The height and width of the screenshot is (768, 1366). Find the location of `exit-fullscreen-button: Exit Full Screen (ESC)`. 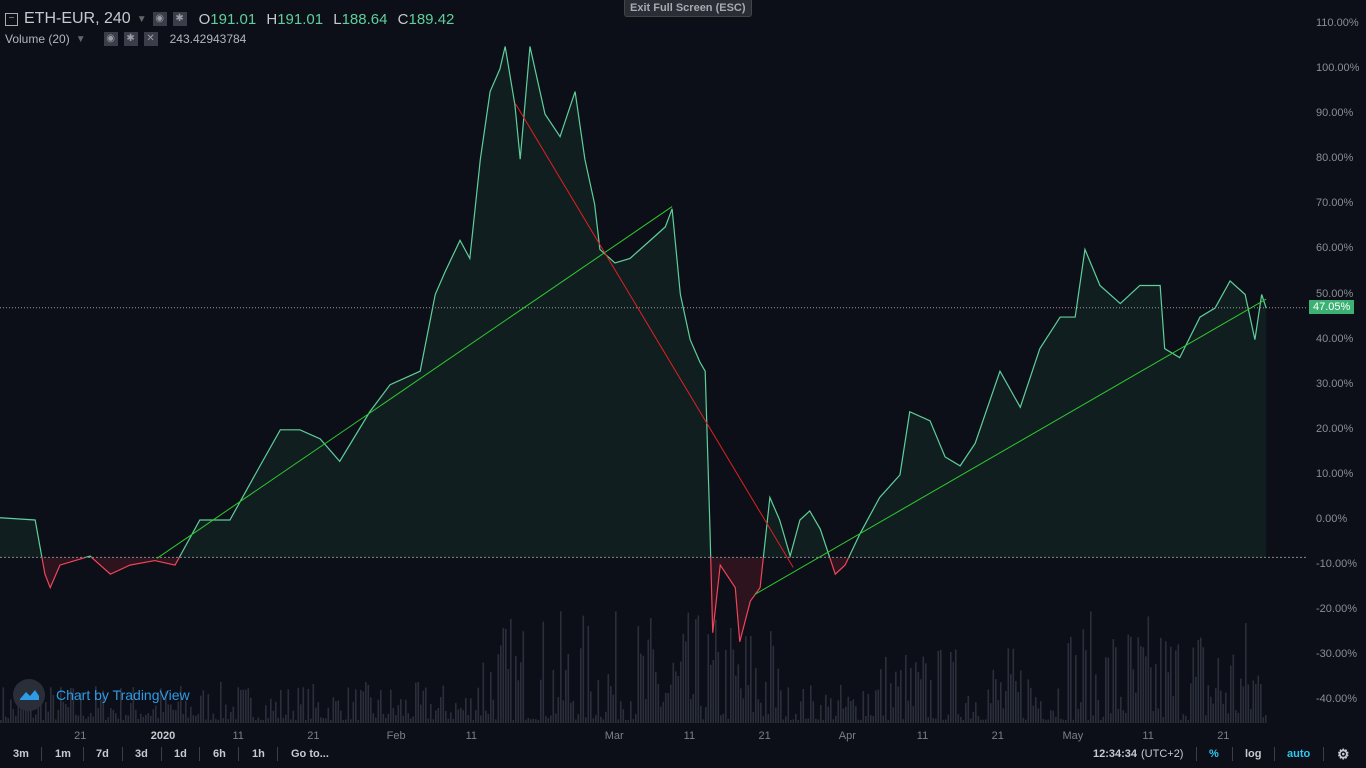

exit-fullscreen-button: Exit Full Screen (ESC) is located at coordinates (688, 8).